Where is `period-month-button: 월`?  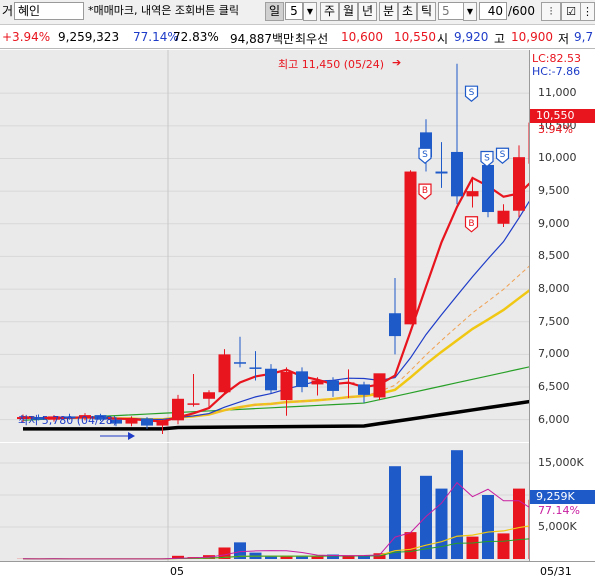 period-month-button: 월 is located at coordinates (348, 11).